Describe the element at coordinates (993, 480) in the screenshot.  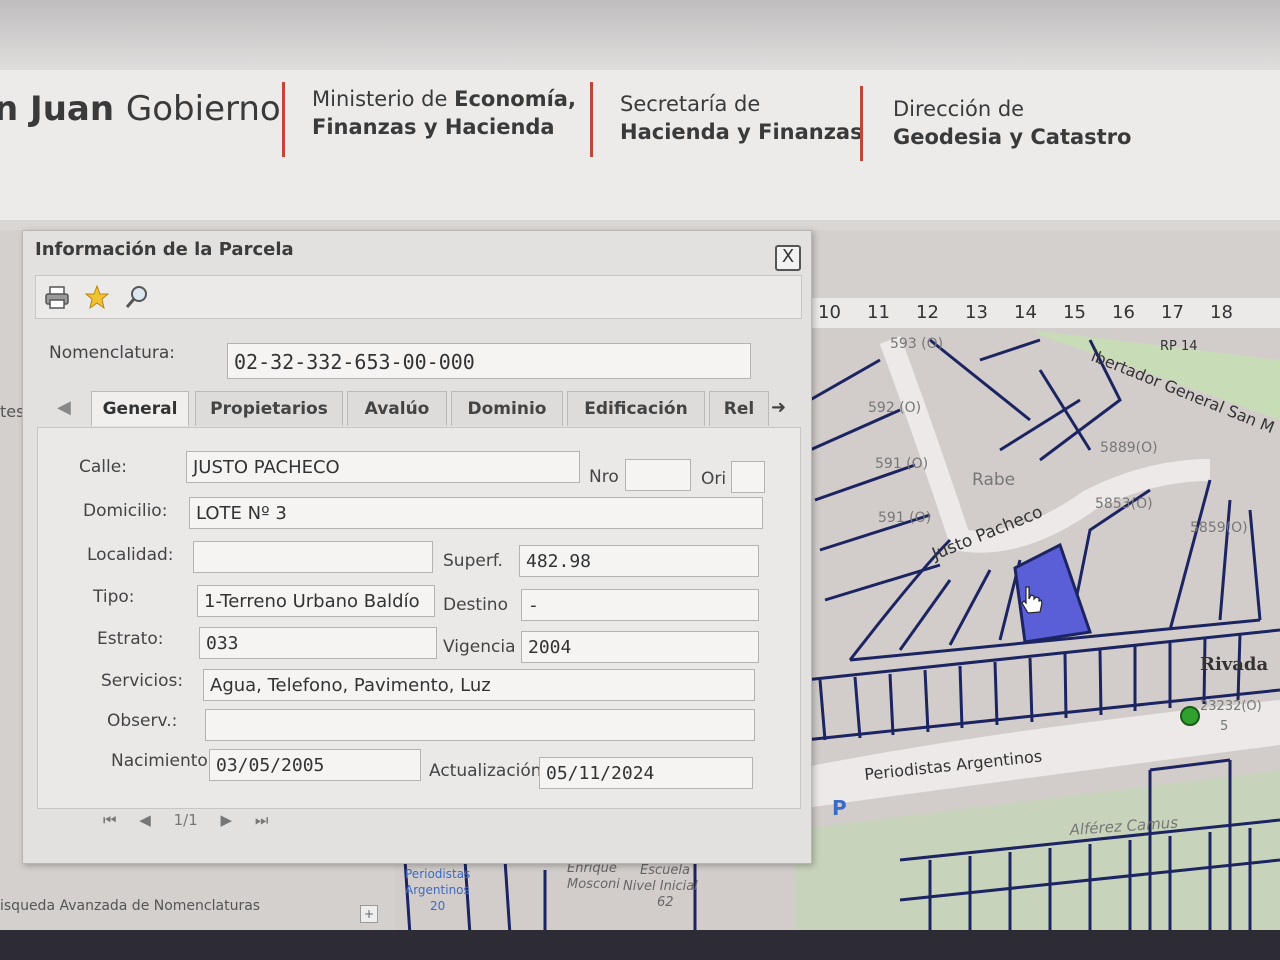
I see `street-label-rabe: Rabe` at that location.